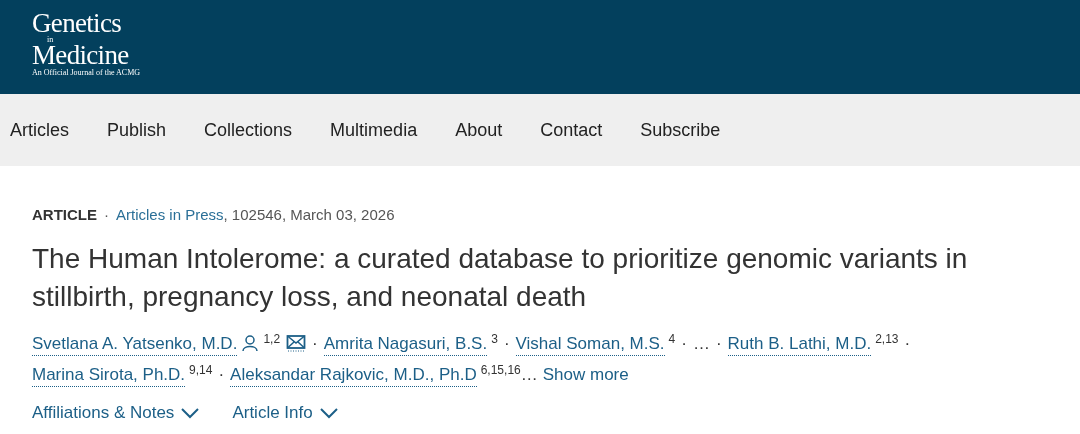 This screenshot has height=434, width=1080. I want to click on nav-link: About, so click(479, 130).